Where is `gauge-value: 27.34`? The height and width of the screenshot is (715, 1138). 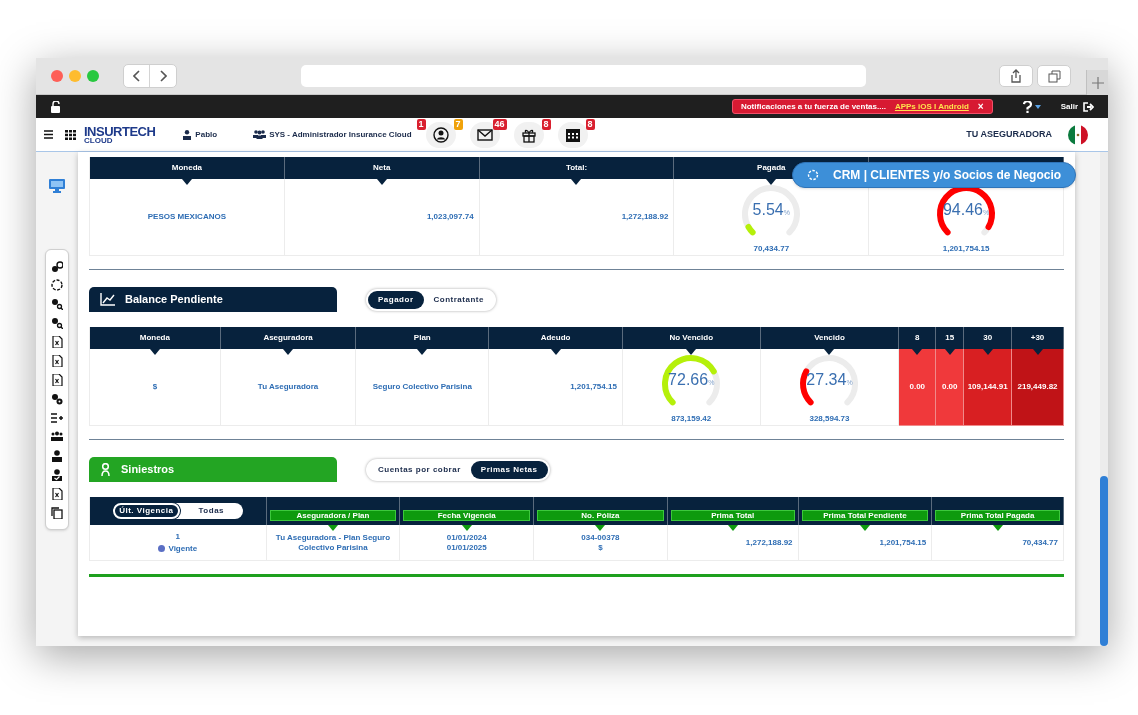 gauge-value: 27.34 is located at coordinates (826, 380).